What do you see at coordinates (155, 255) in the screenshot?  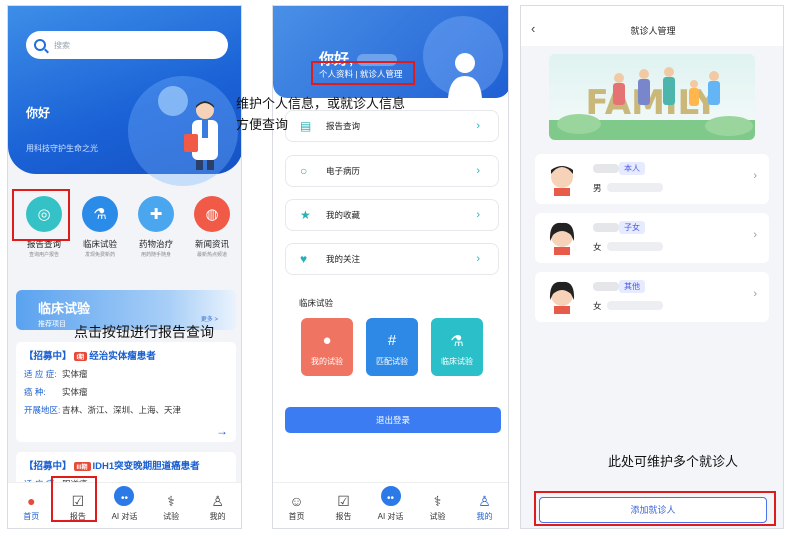 I see `quick-action-sub: 用药随手随身` at bounding box center [155, 255].